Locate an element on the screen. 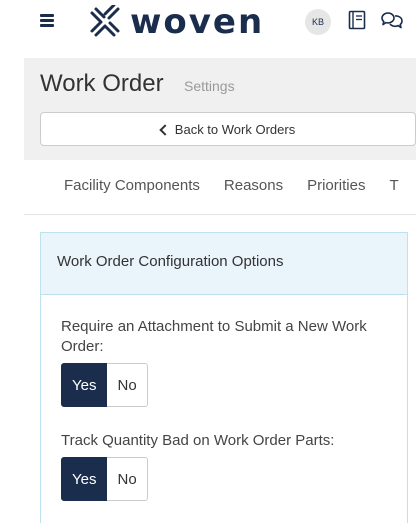  back-to-work-orders-button: Back to Work Orders is located at coordinates (228, 129).